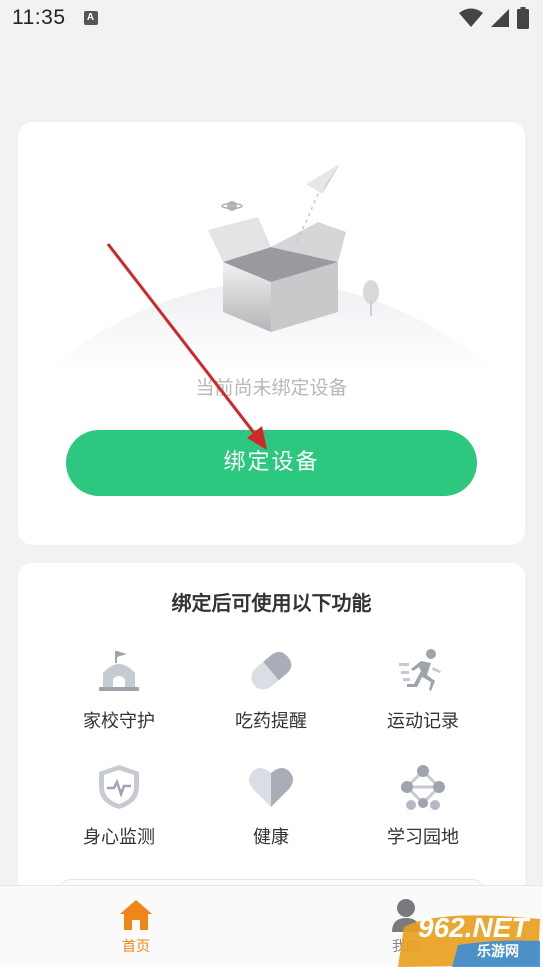 This screenshot has height=967, width=543. I want to click on school-icon, so click(119, 671).